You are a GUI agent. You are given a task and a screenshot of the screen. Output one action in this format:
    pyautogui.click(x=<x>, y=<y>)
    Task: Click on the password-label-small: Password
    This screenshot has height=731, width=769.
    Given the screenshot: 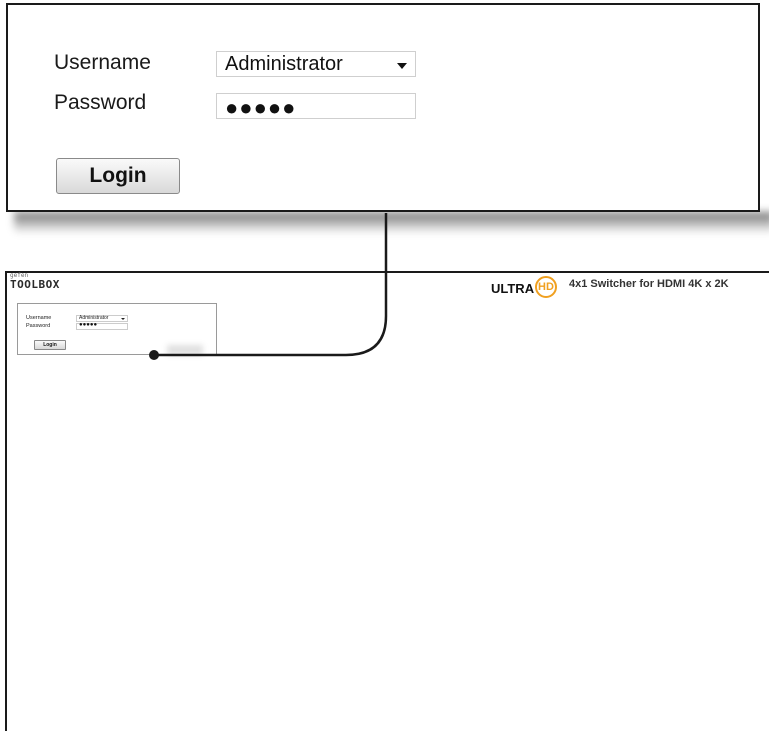 What is the action you would take?
    pyautogui.click(x=38, y=326)
    